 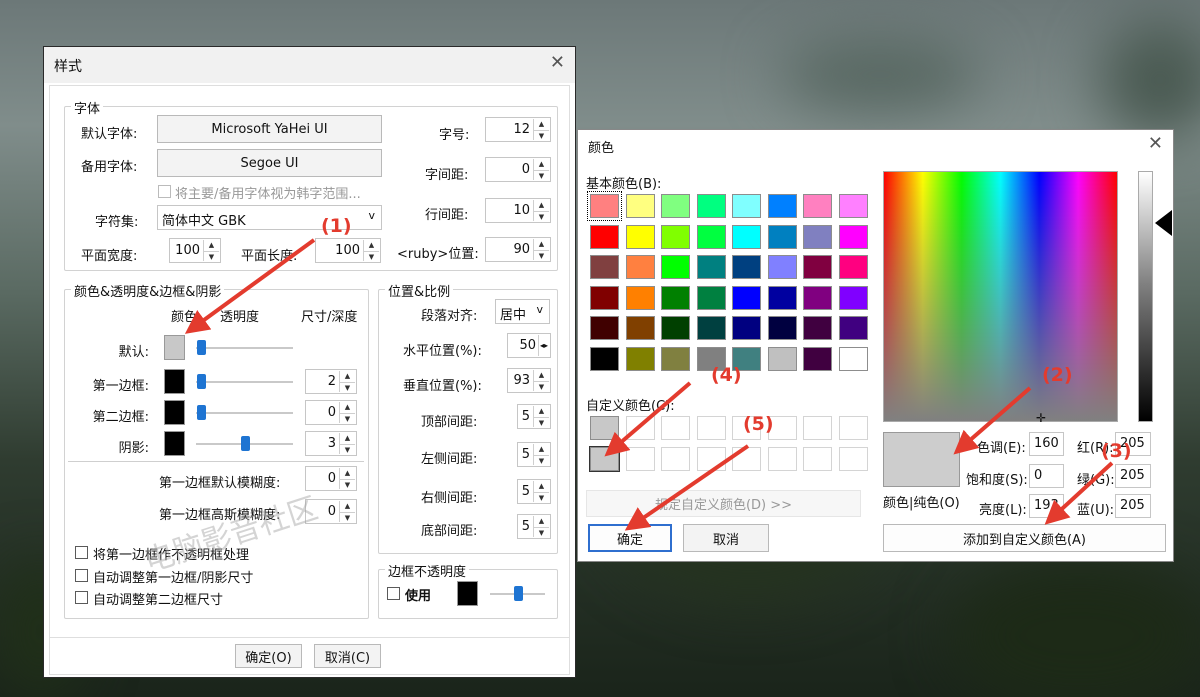 I want to click on annotation-1: (1), so click(x=336, y=226).